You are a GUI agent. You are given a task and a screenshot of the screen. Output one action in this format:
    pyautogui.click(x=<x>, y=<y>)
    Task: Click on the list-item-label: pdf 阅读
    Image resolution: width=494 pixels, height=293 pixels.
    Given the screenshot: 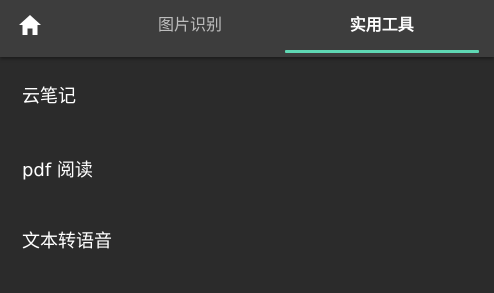 What is the action you would take?
    pyautogui.click(x=57, y=170)
    